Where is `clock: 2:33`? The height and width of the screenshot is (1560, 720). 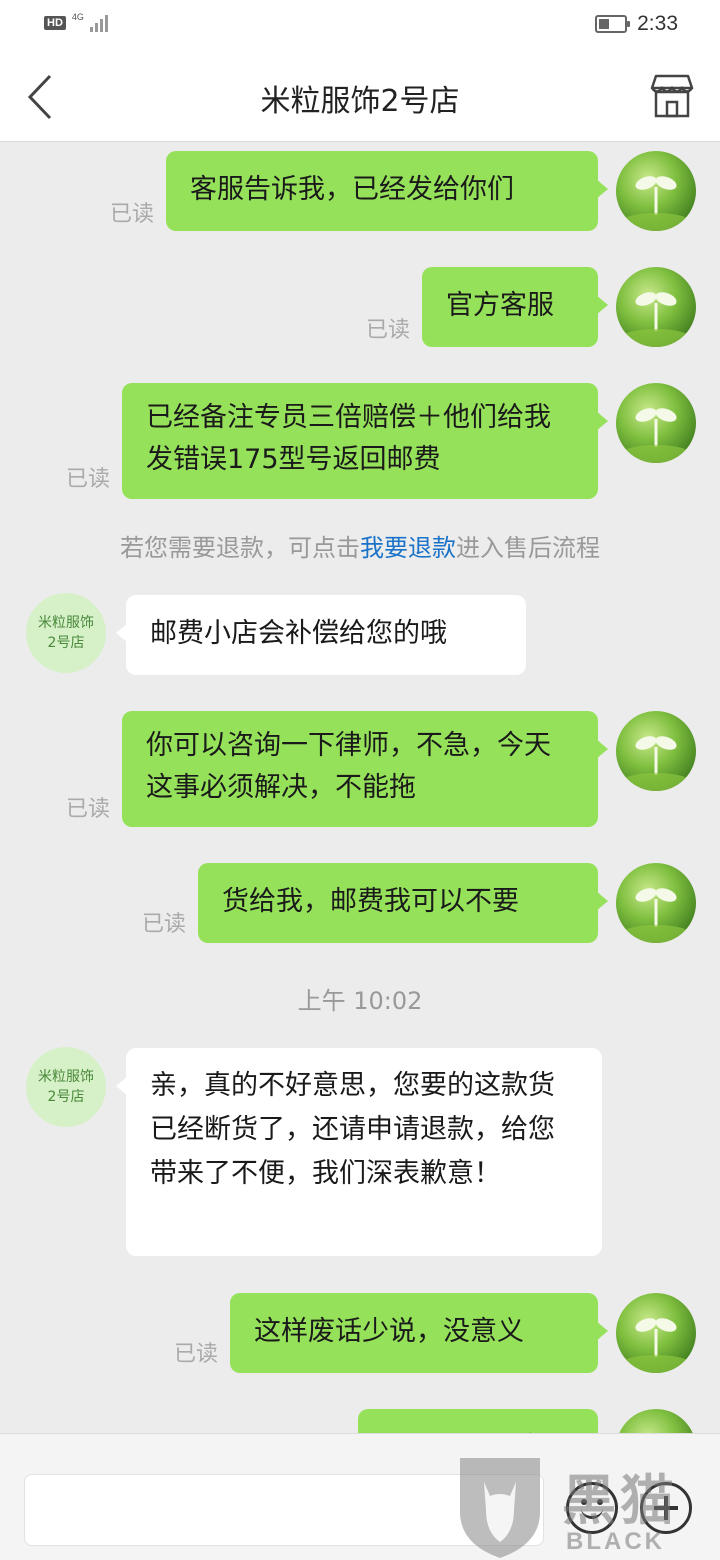 clock: 2:33 is located at coordinates (657, 23).